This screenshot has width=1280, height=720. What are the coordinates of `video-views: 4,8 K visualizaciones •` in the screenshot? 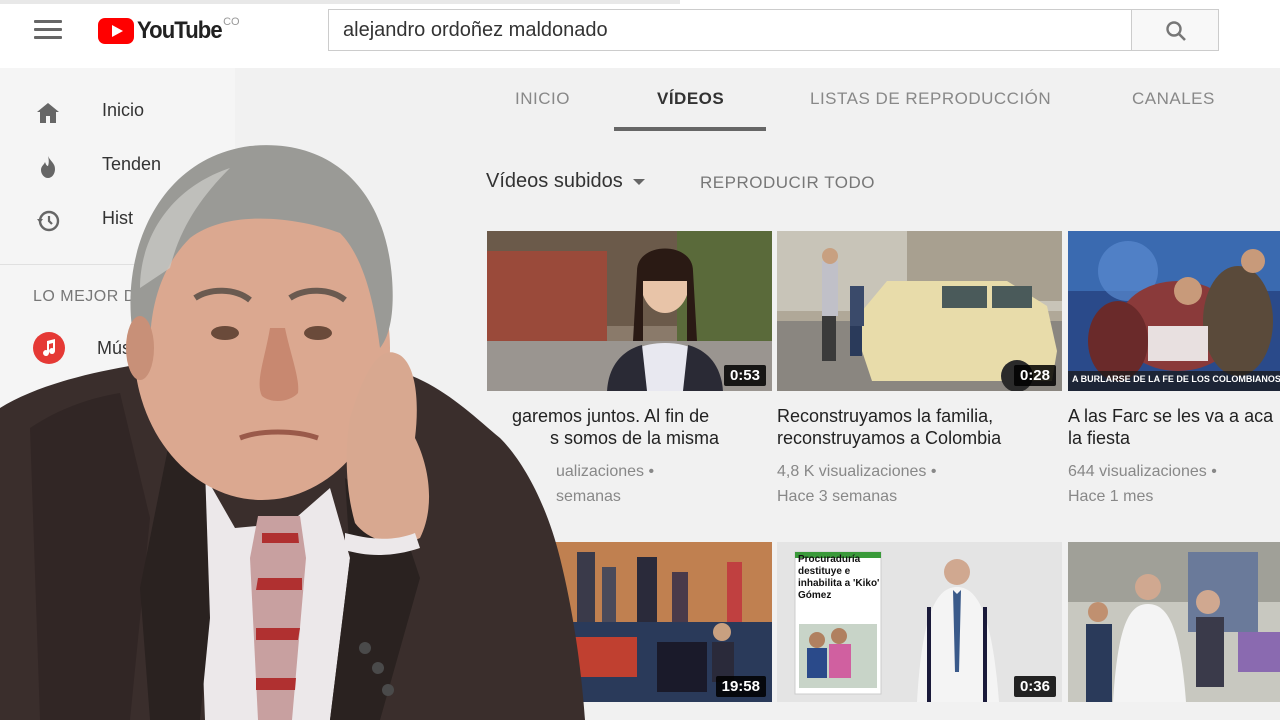 It's located at (857, 471).